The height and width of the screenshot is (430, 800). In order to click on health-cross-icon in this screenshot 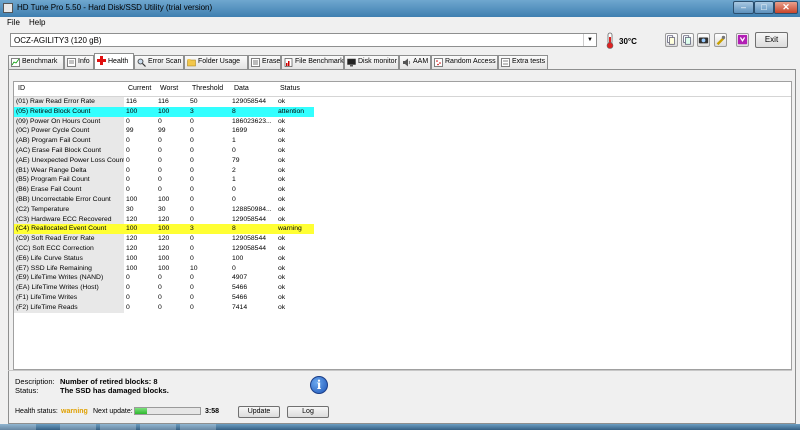, I will do `click(101, 60)`.